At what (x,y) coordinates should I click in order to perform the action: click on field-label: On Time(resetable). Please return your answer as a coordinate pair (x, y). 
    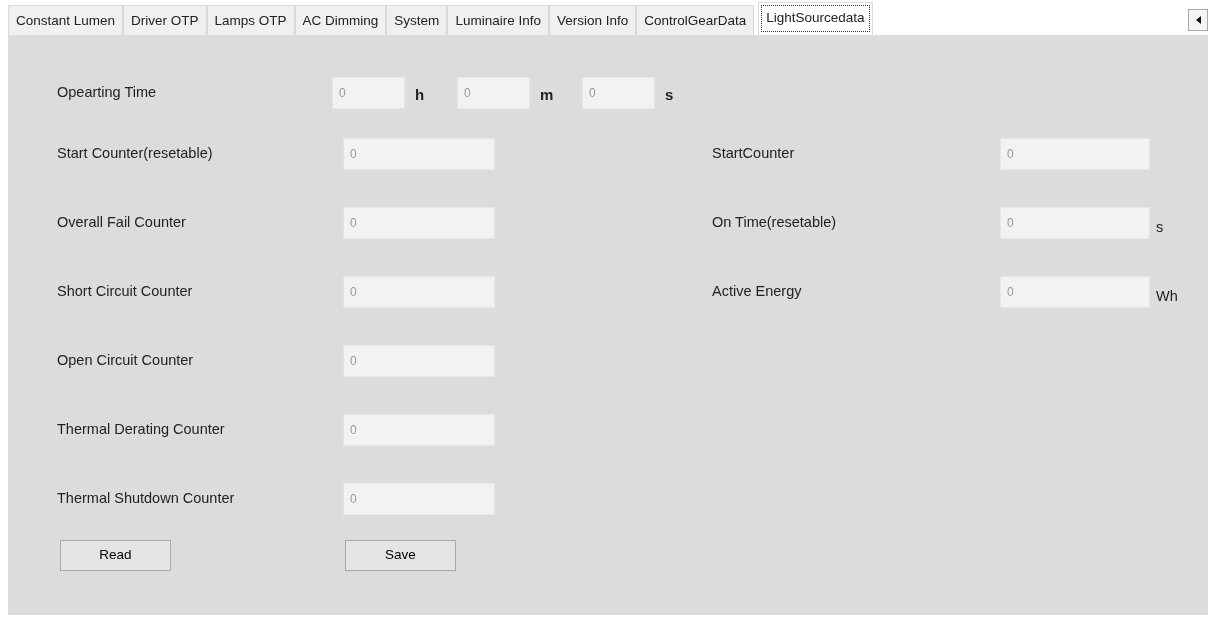
    Looking at the image, I should click on (775, 222).